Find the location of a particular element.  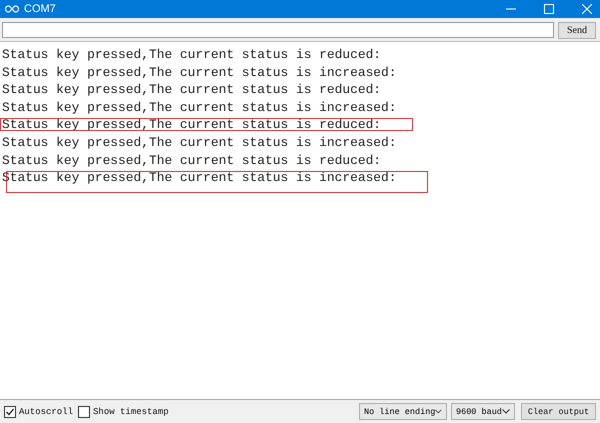

checkbox-label: Autoscroll is located at coordinates (46, 411).